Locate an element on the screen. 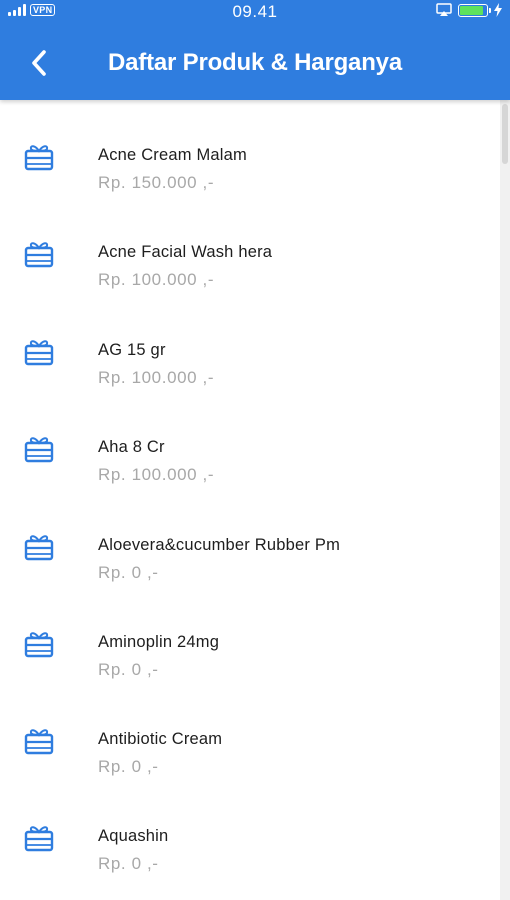 The image size is (510, 900). product-name: AG 15 gr is located at coordinates (132, 350).